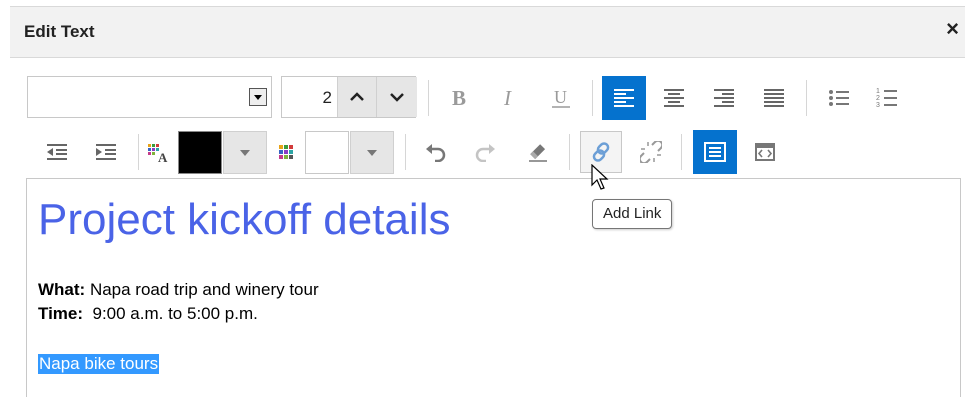 The height and width of the screenshot is (397, 965). I want to click on clear-formatting-button, so click(538, 152).